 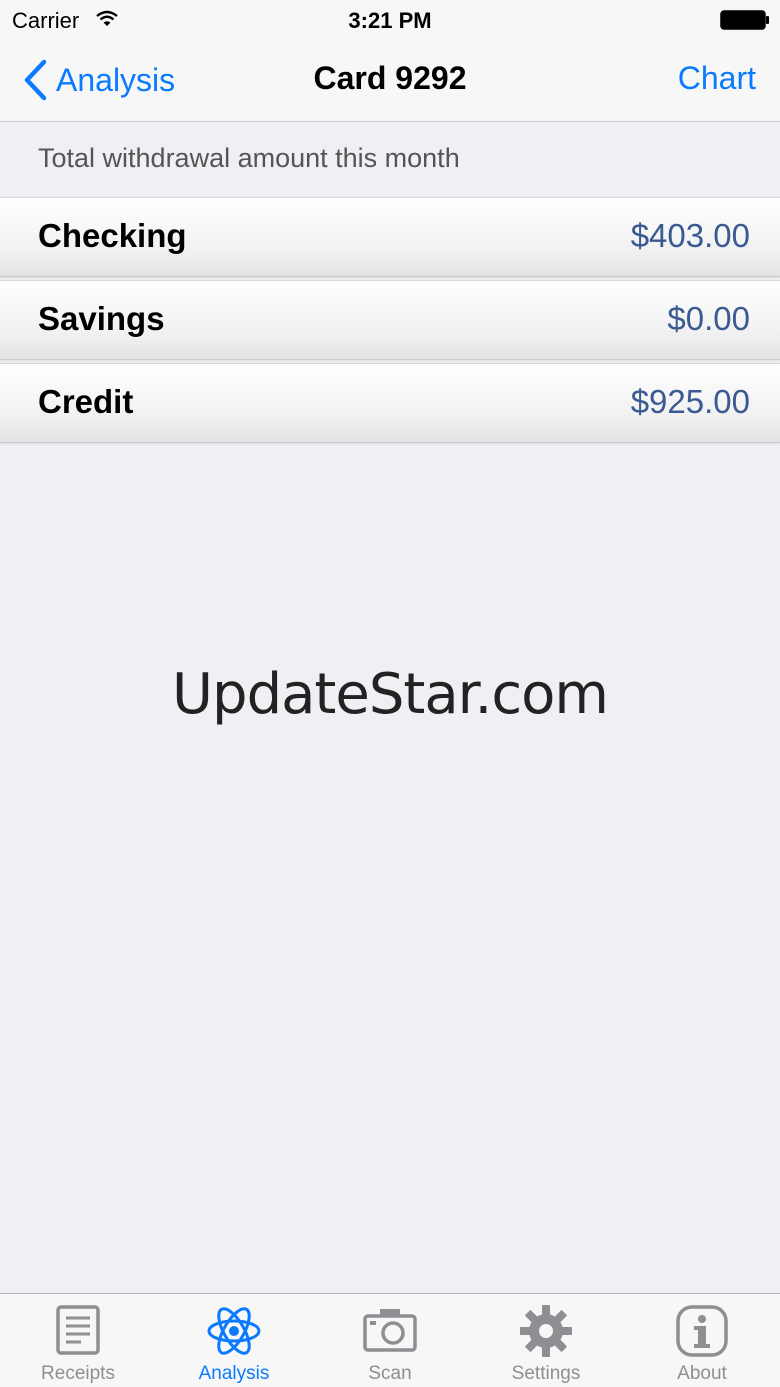 What do you see at coordinates (744, 20) in the screenshot?
I see `battery-icon` at bounding box center [744, 20].